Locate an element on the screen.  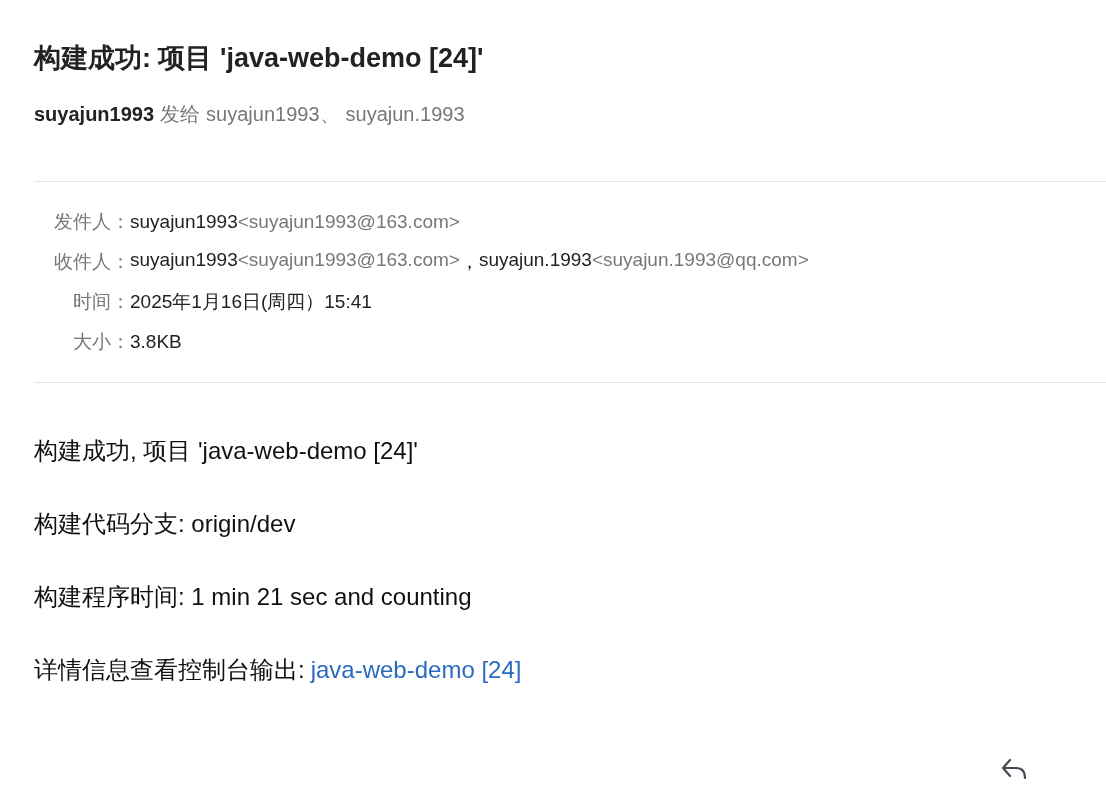
recipient-name: suyajun1993、 is located at coordinates (273, 114).